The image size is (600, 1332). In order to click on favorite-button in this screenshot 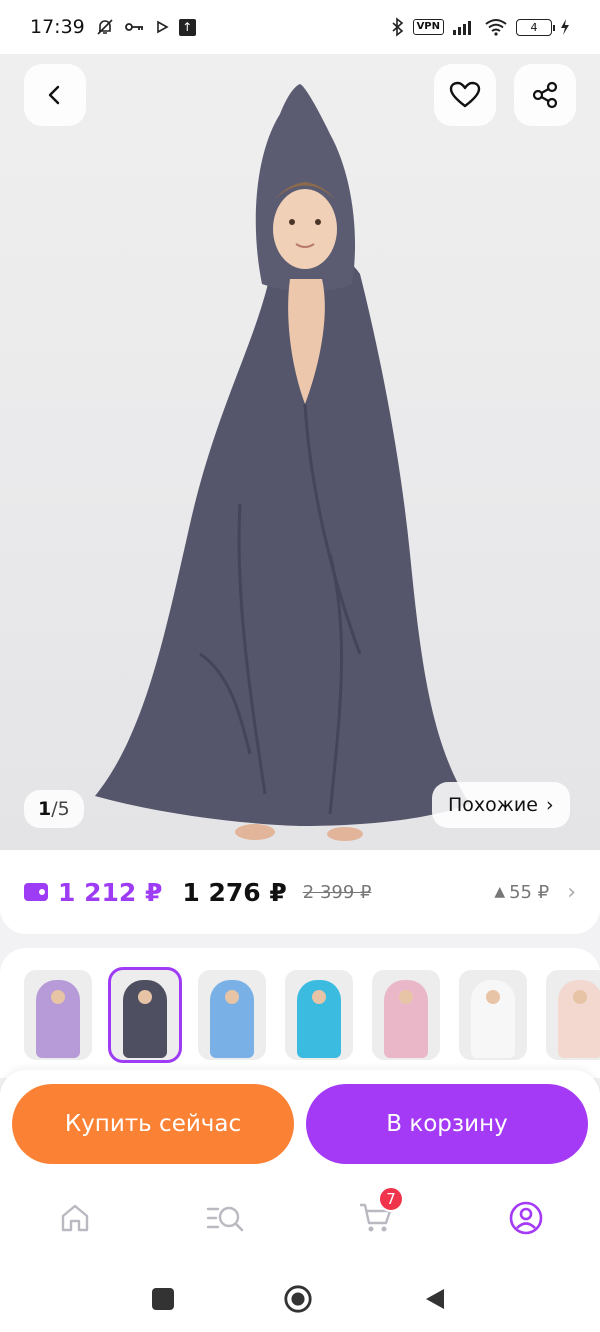, I will do `click(465, 95)`.